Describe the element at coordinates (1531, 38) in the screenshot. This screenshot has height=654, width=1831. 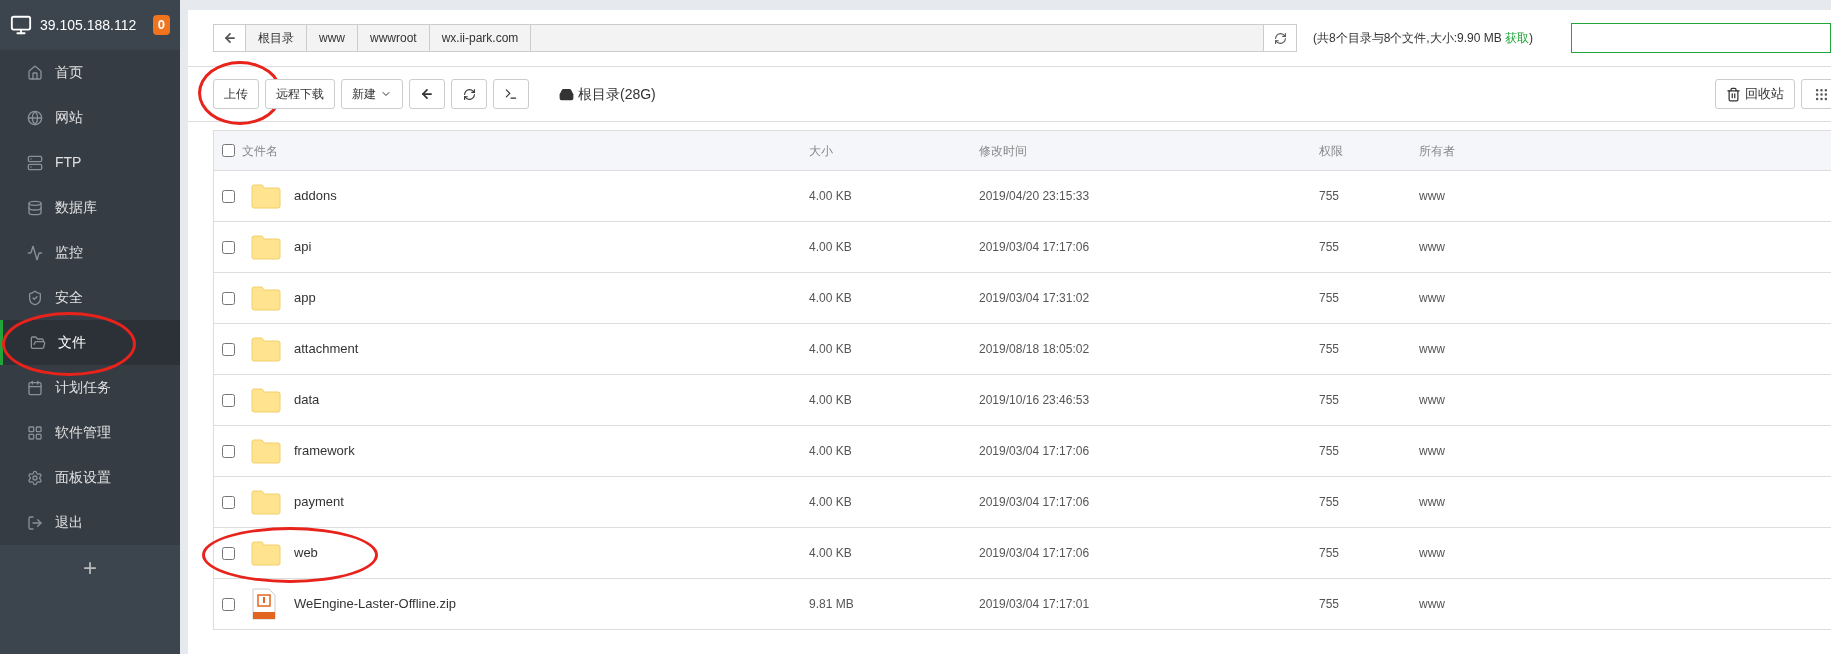
I see `summary-close: )` at that location.